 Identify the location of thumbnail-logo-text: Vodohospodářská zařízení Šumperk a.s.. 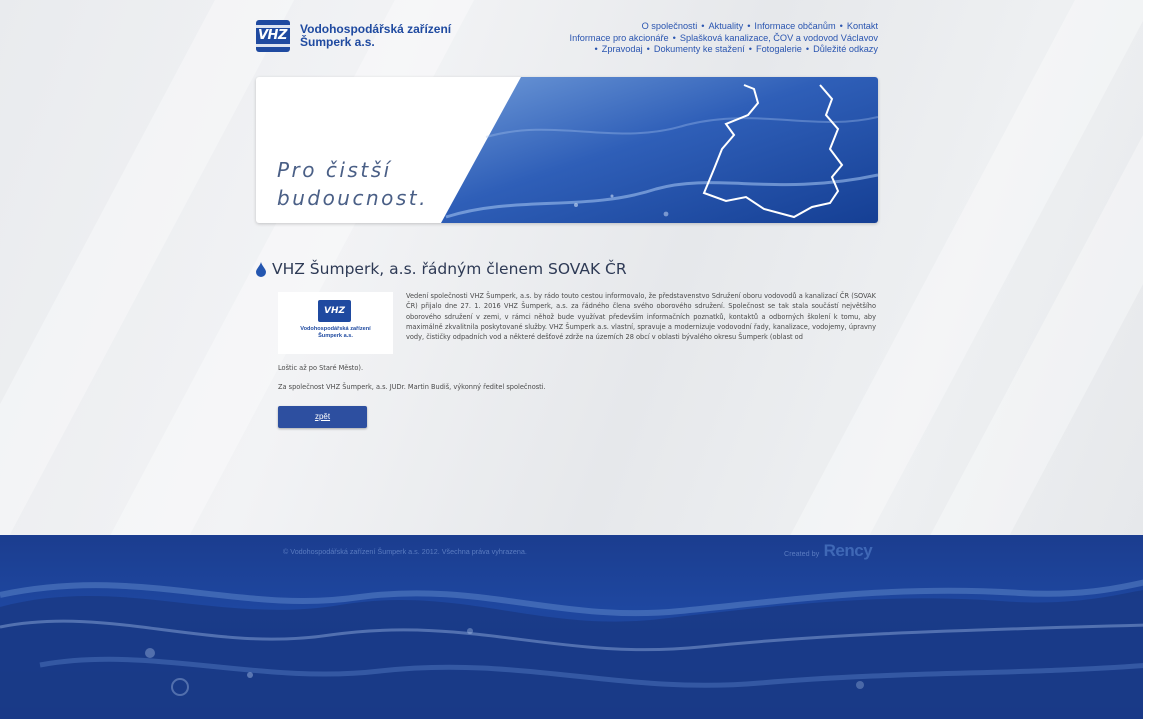
(335, 333).